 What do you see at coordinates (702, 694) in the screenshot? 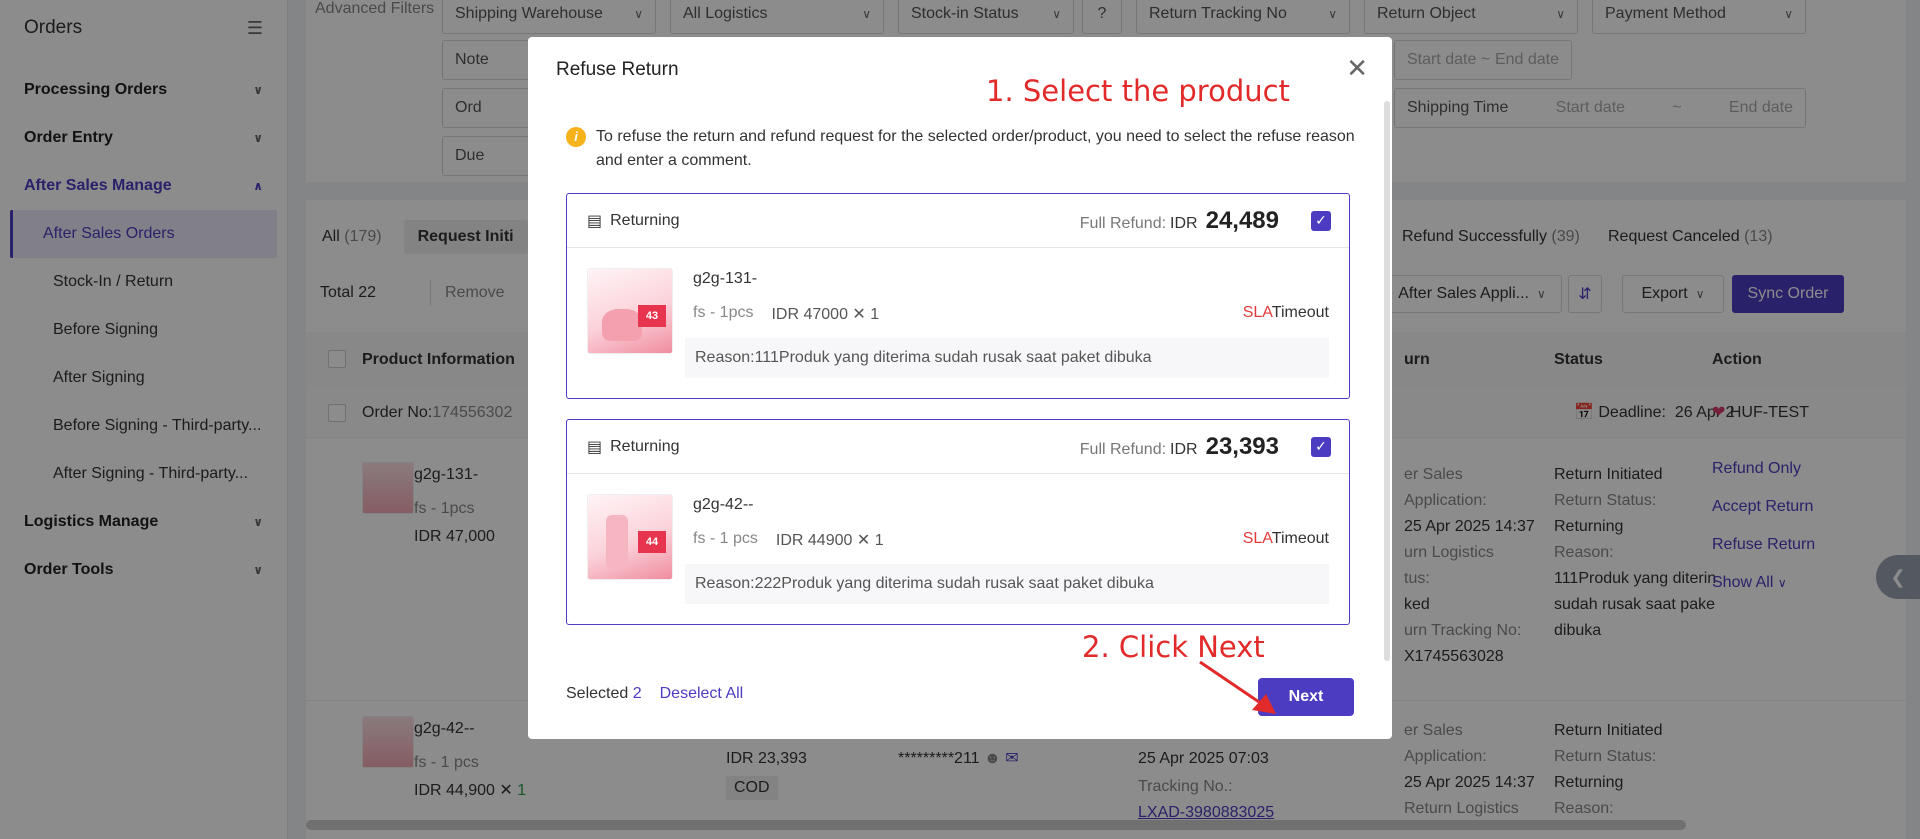
I see `deselect-all-link: Deselect All` at bounding box center [702, 694].